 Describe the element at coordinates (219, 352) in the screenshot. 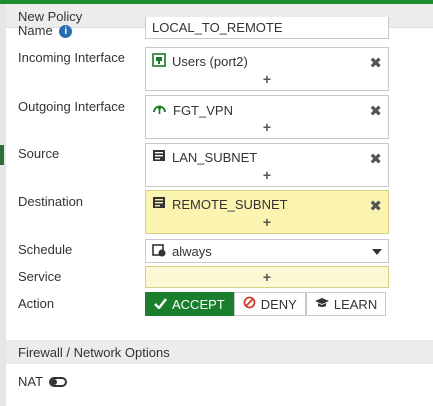

I see `firewall-options-section: Firewall / Network Options` at that location.